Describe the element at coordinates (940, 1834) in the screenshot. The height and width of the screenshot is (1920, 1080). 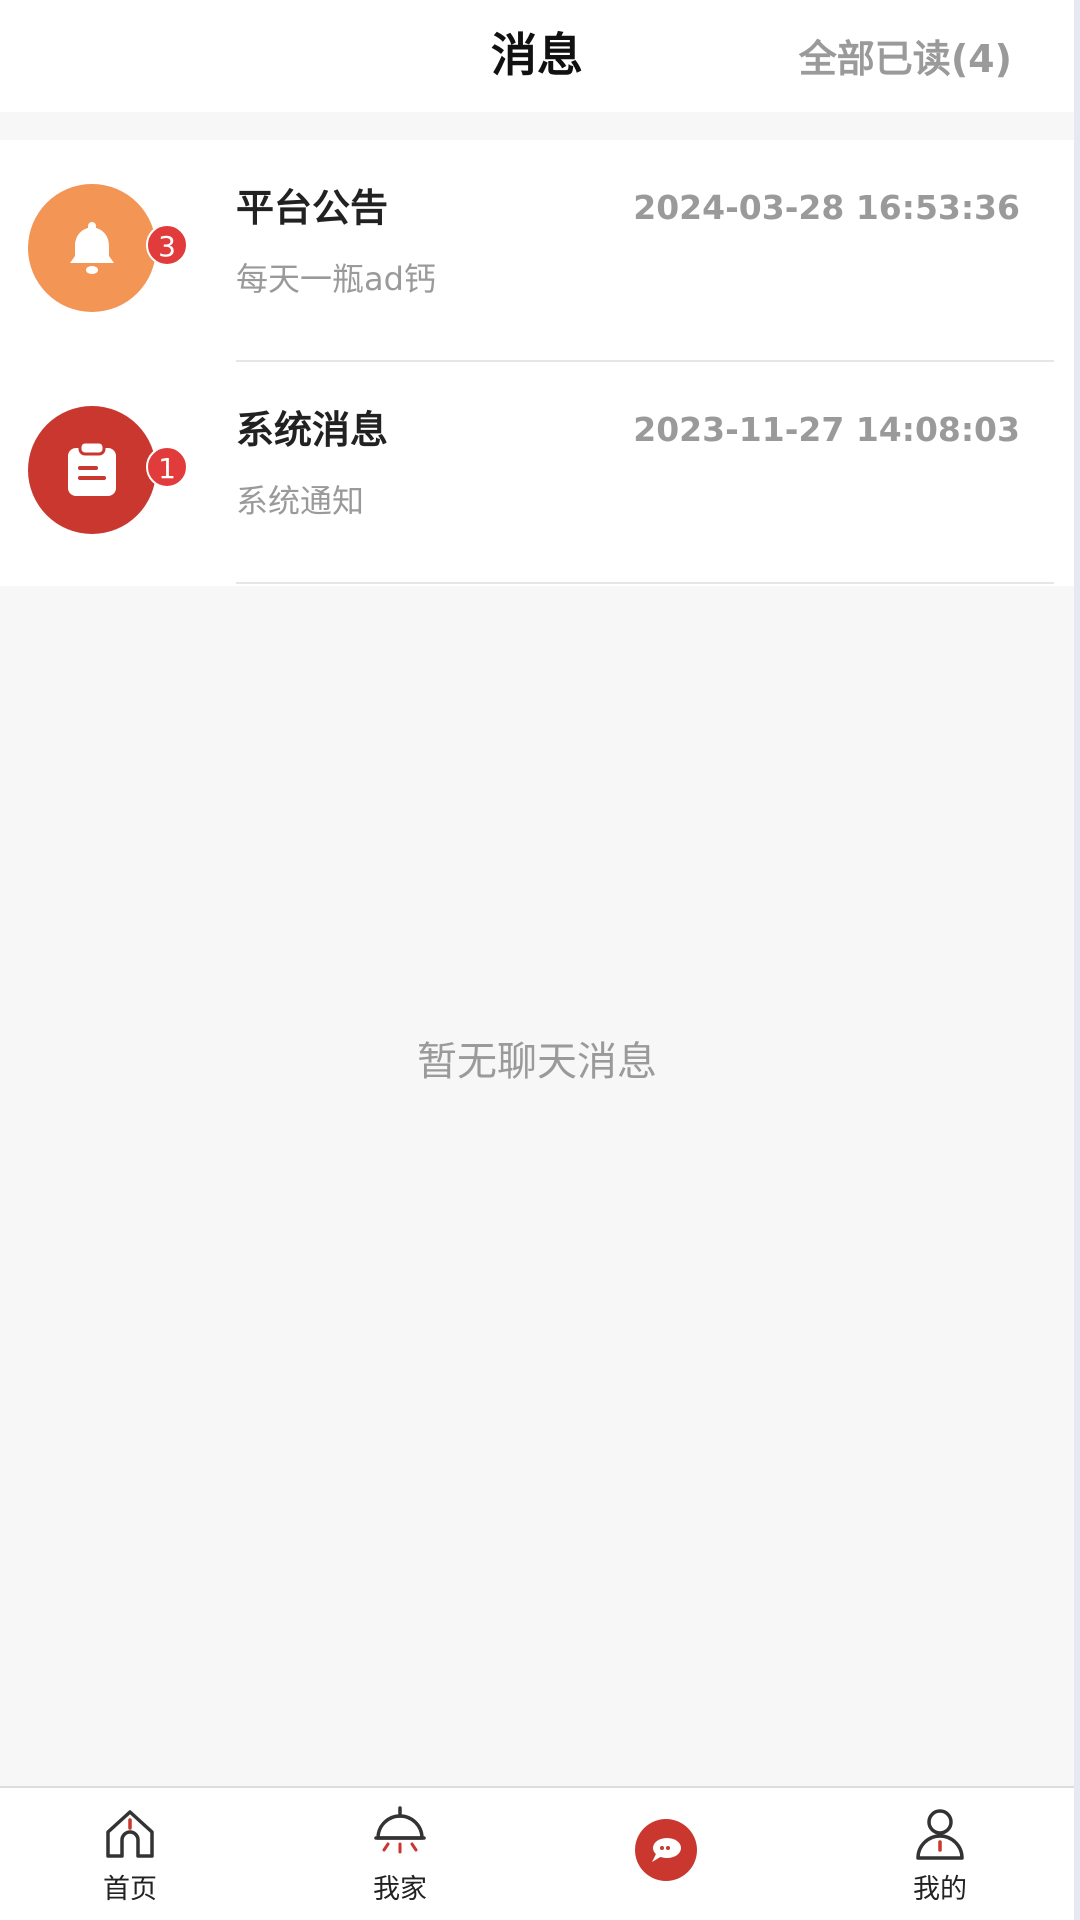
I see `user-icon` at that location.